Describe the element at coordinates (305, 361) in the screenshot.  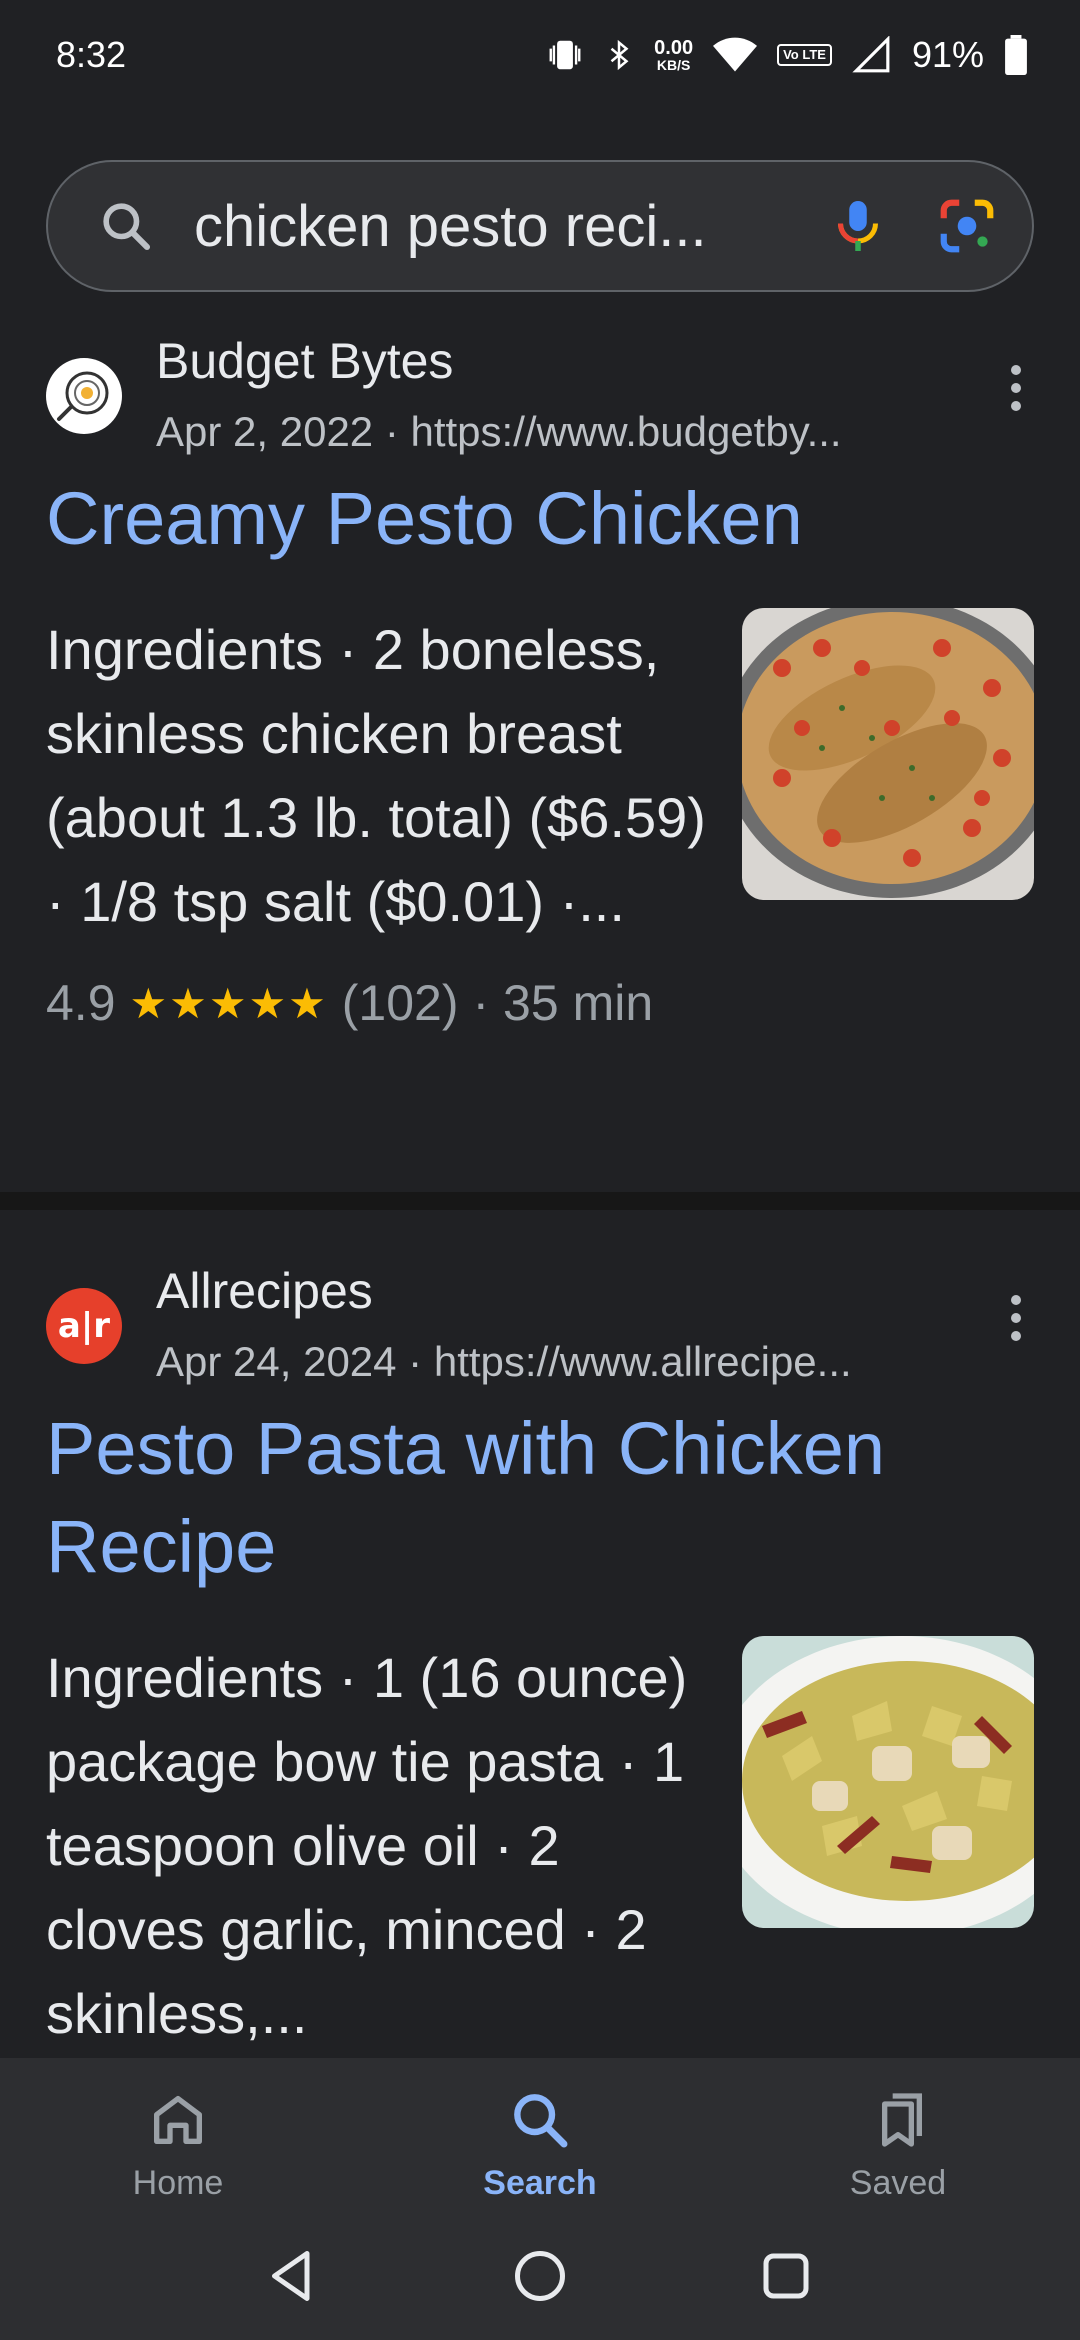
I see `site-name: Budget Bytes` at that location.